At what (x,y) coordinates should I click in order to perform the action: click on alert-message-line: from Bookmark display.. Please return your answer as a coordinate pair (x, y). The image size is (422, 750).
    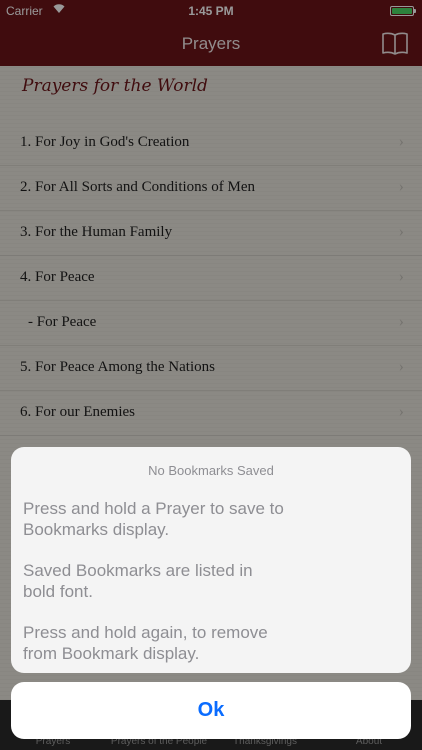
    Looking at the image, I should click on (111, 653).